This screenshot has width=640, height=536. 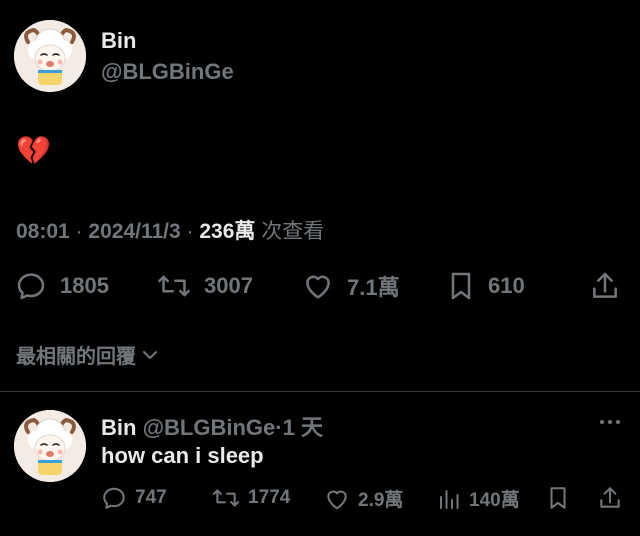 I want to click on post-meta: 08:01 · 2024/11/3 · 236萬 次查看, so click(x=170, y=230).